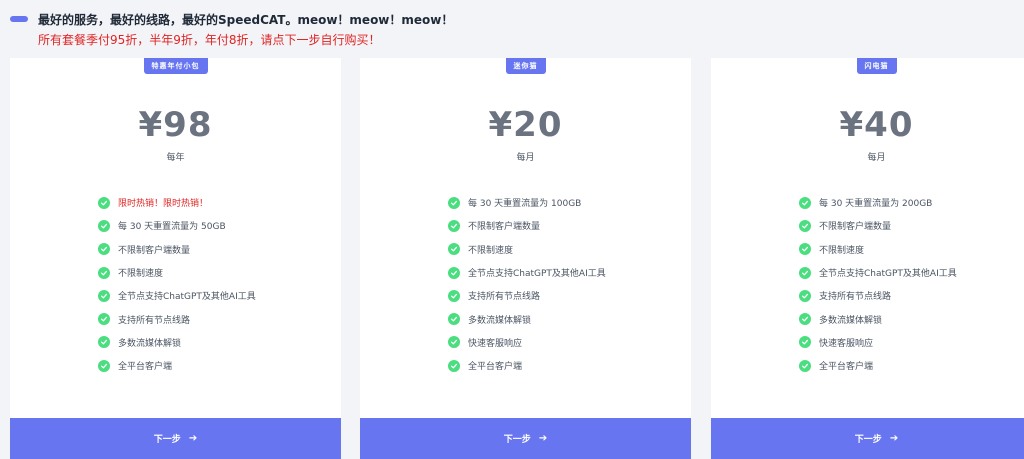 The width and height of the screenshot is (1024, 459). What do you see at coordinates (175, 158) in the screenshot?
I see `plan-period: 每年` at bounding box center [175, 158].